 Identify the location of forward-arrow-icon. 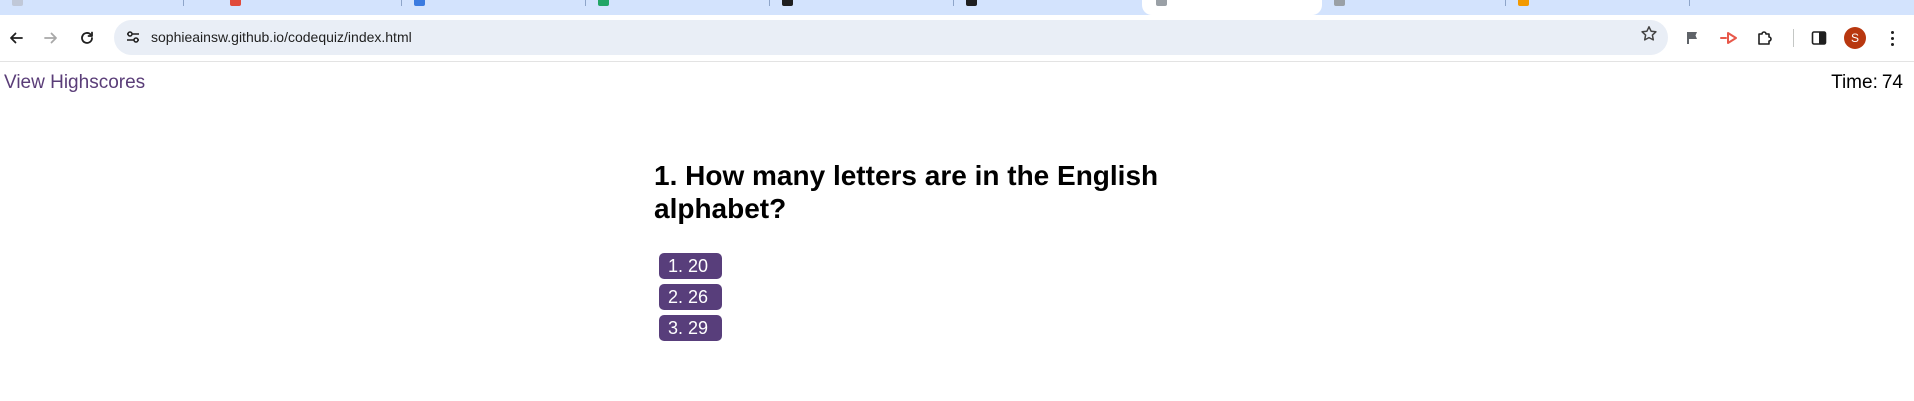
(50, 38).